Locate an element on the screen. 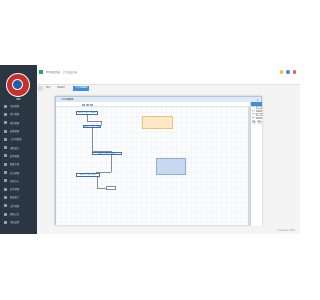  form-icon is located at coordinates (5, 156).